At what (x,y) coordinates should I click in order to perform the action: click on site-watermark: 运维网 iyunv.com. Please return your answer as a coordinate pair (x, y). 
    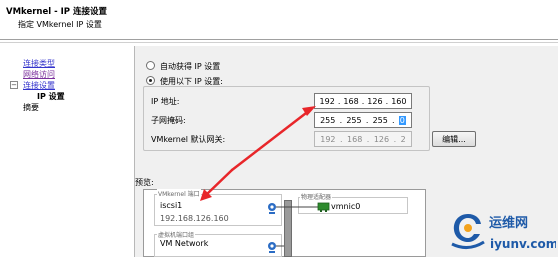
    Looking at the image, I should click on (503, 232).